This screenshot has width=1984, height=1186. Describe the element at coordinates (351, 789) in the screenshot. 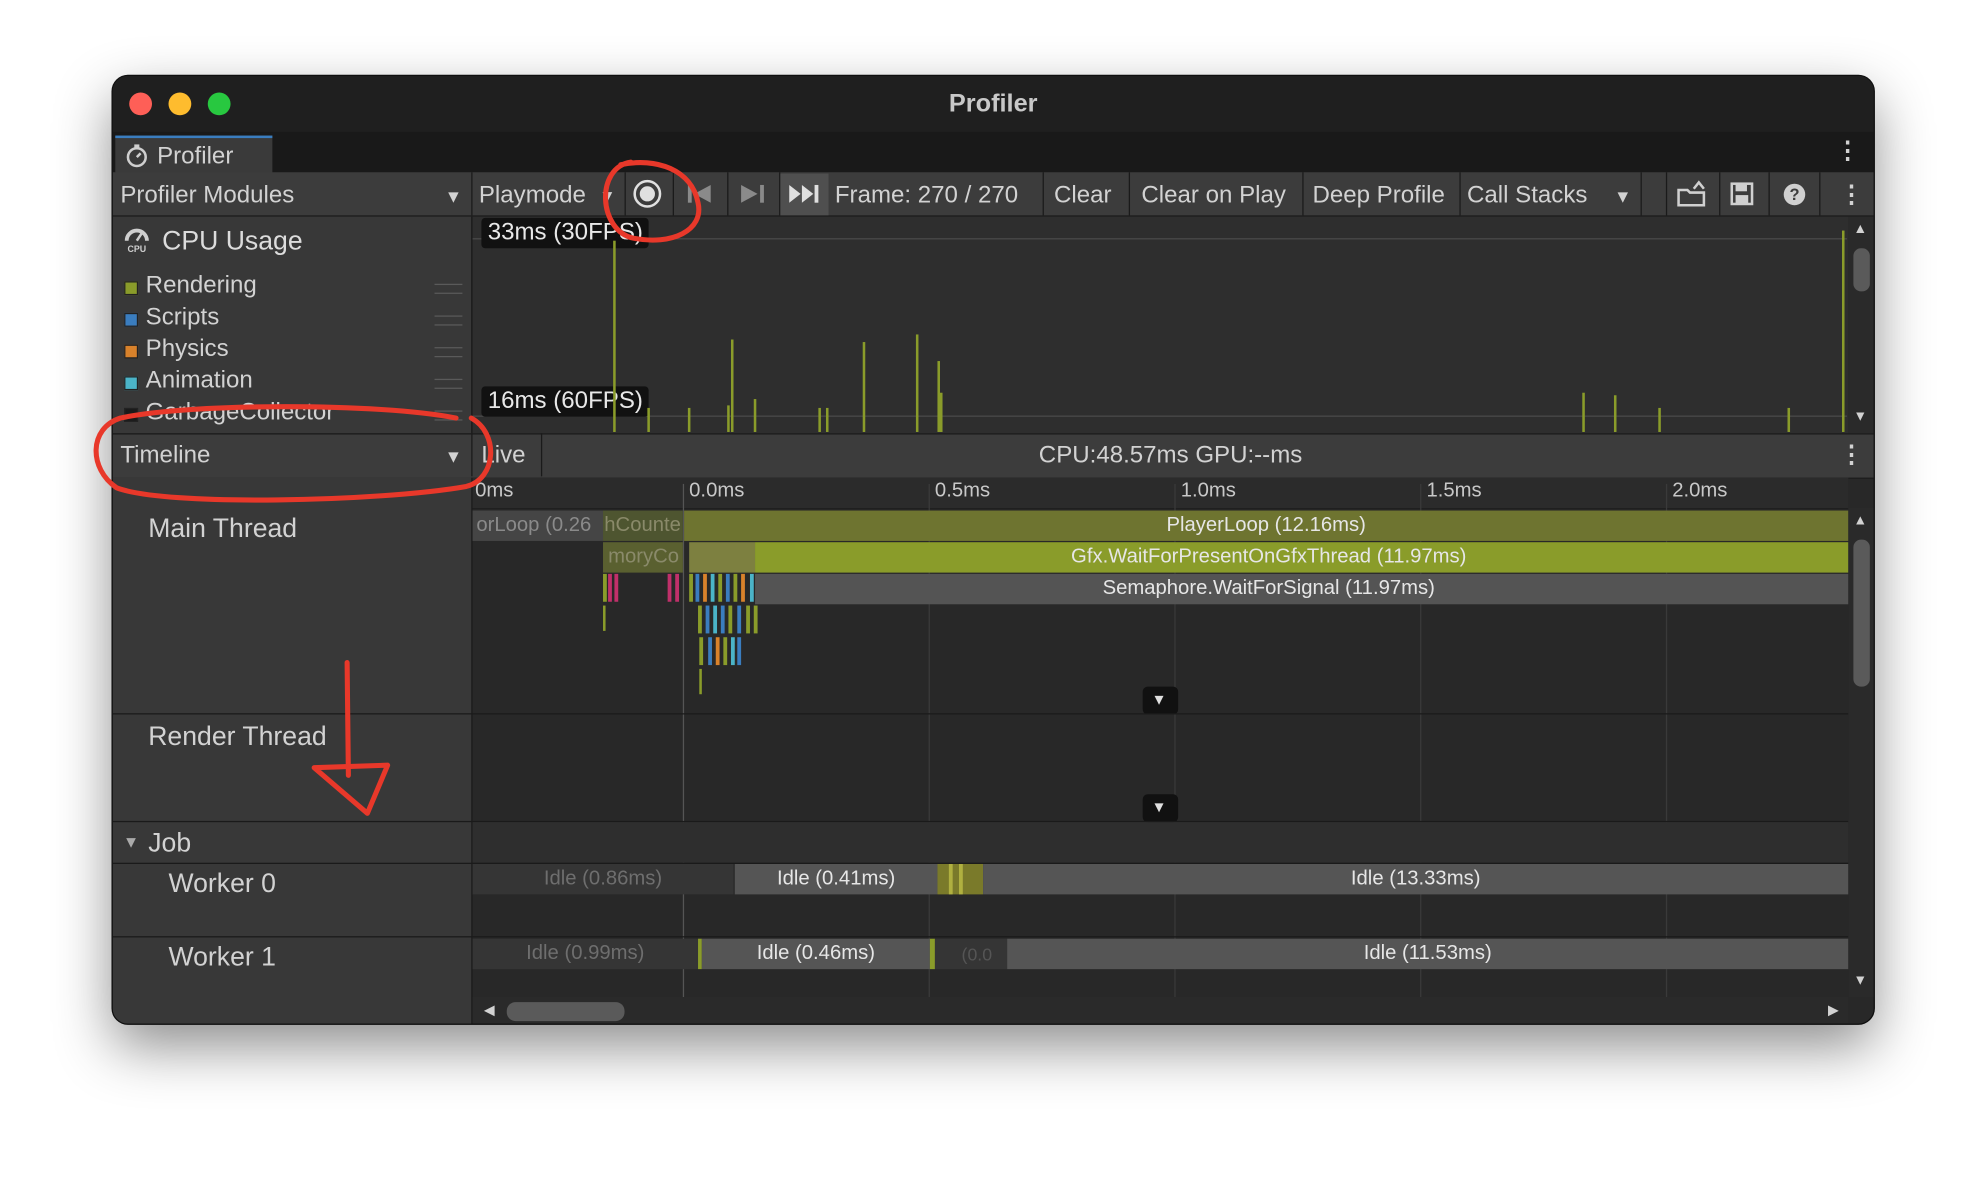

I see `down-arrow-head-annotation` at that location.